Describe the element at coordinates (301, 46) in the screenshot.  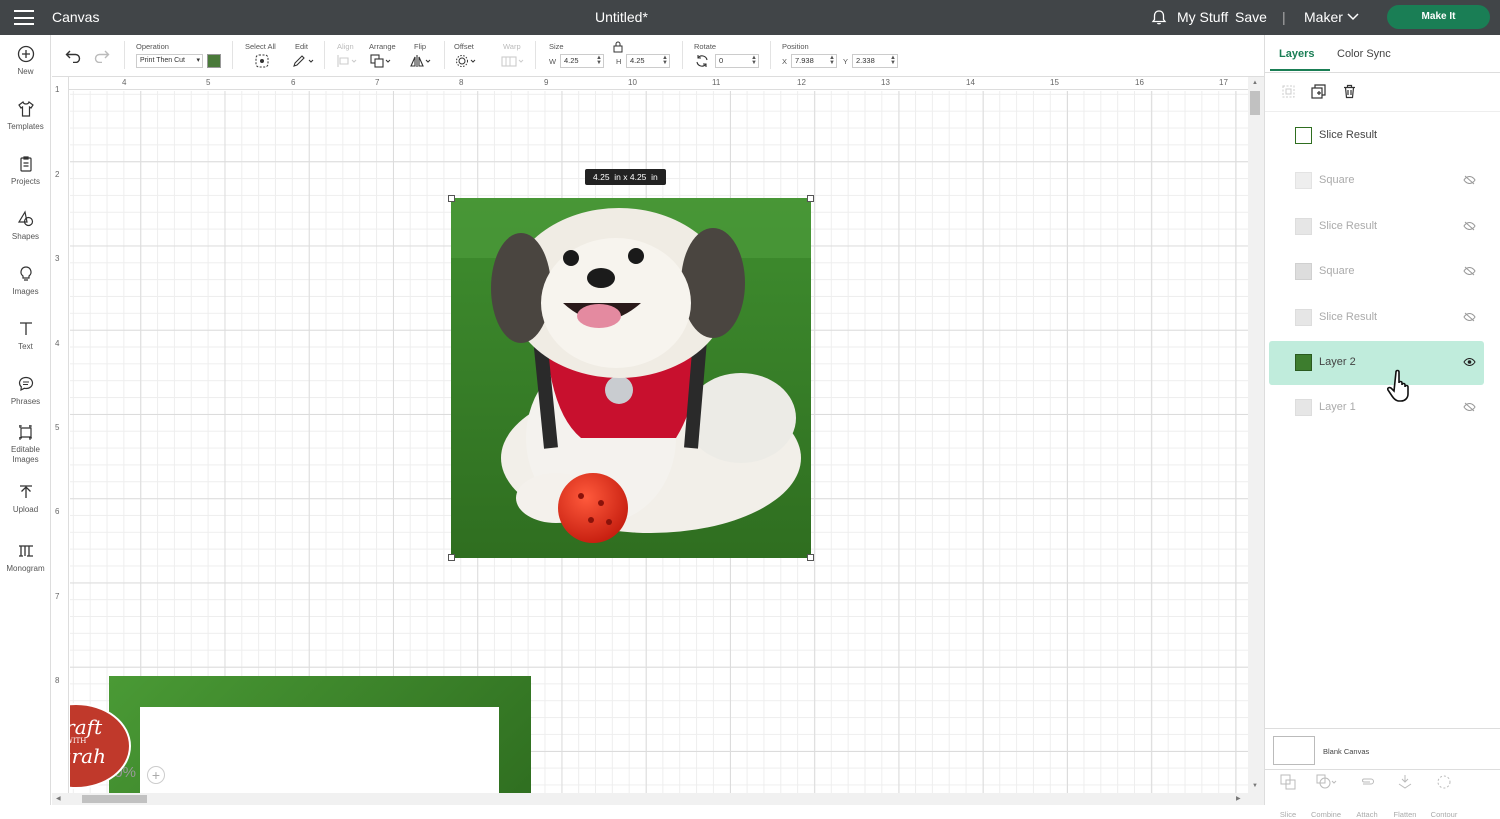
I see `edit-label: Edit` at that location.